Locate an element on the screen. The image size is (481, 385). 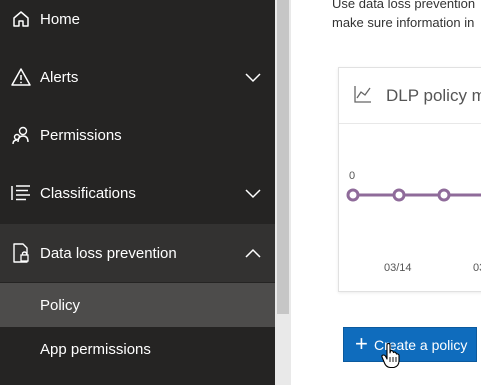
sidebar-scrollbar-thumb is located at coordinates (283, 157).